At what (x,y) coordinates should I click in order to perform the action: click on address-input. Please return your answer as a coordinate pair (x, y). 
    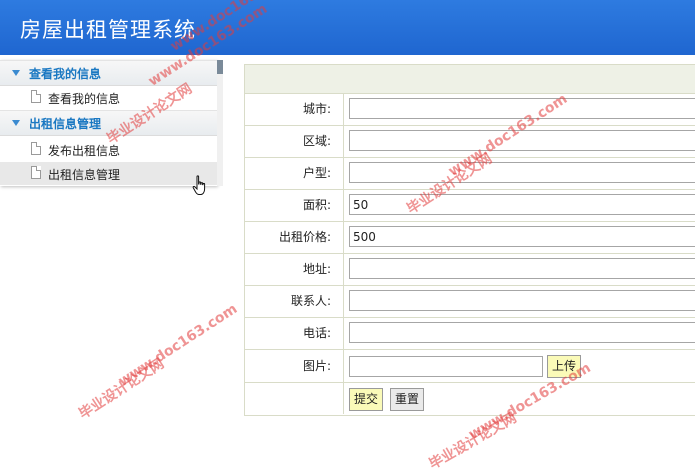
    Looking at the image, I should click on (522, 268).